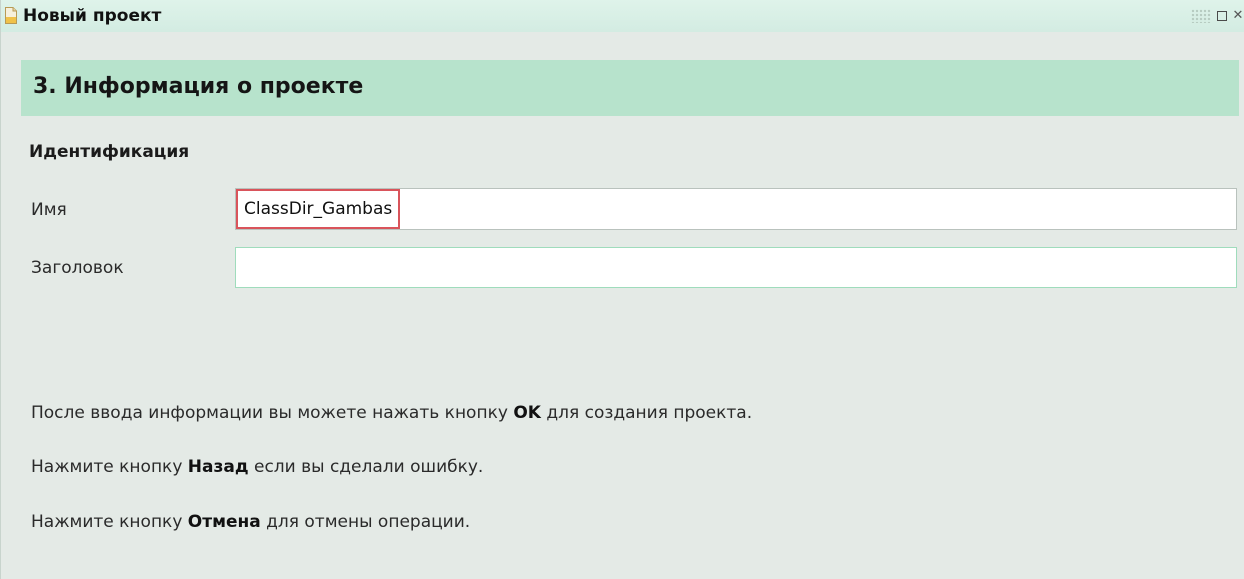 Image resolution: width=1244 pixels, height=579 pixels. I want to click on name-label: Имя, so click(49, 210).